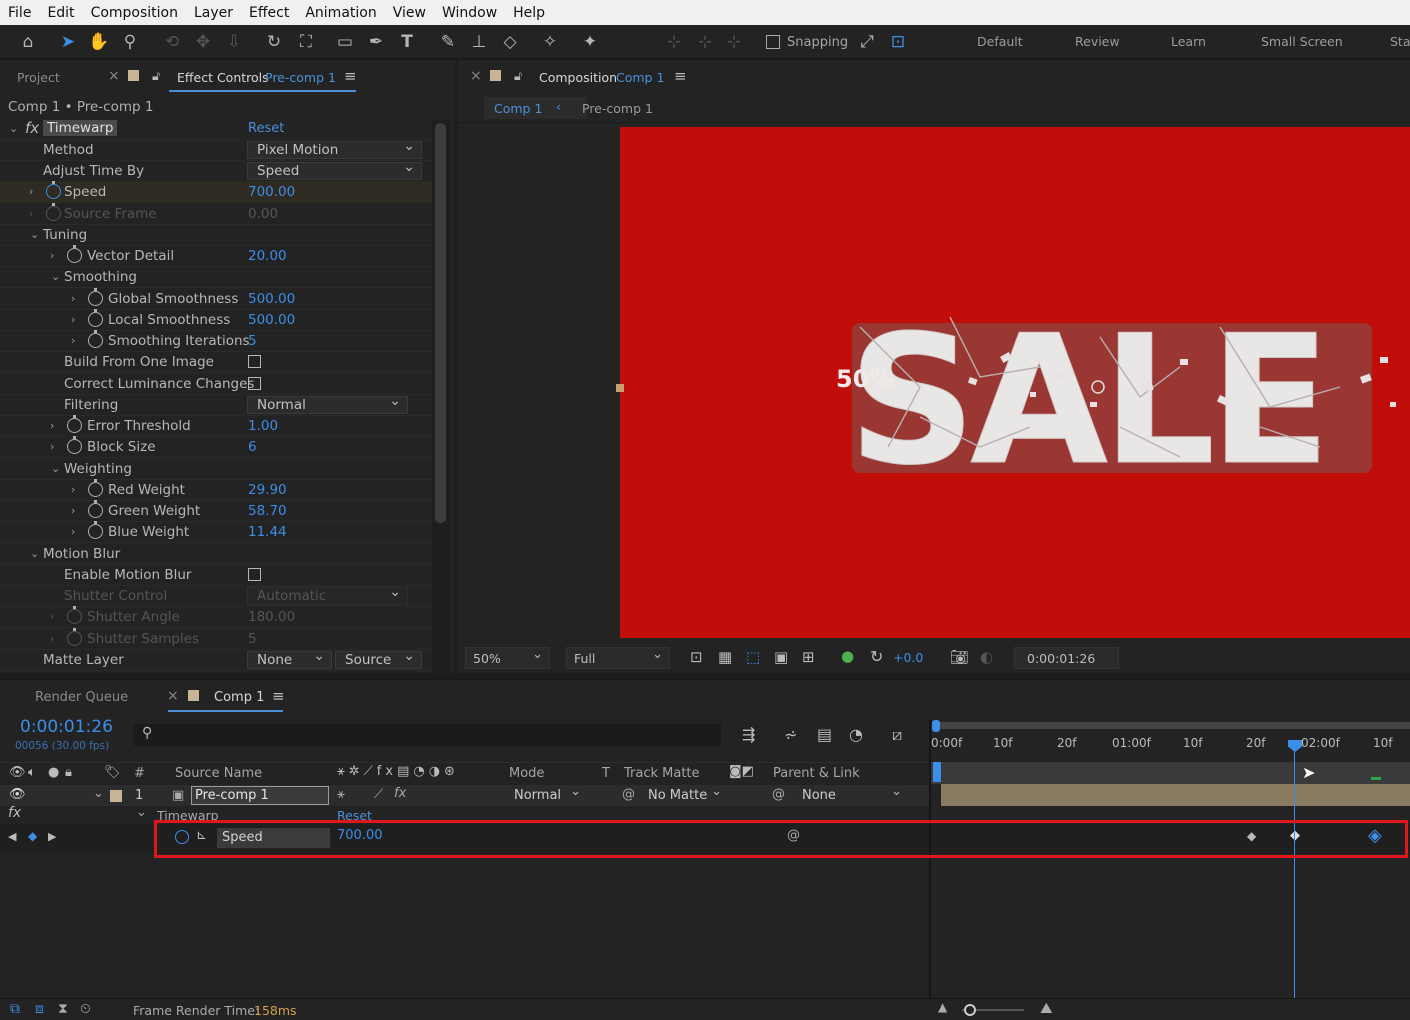 This screenshot has height=1020, width=1410. Describe the element at coordinates (12, 836) in the screenshot. I see `prev-keyframe-icon: ◀` at that location.